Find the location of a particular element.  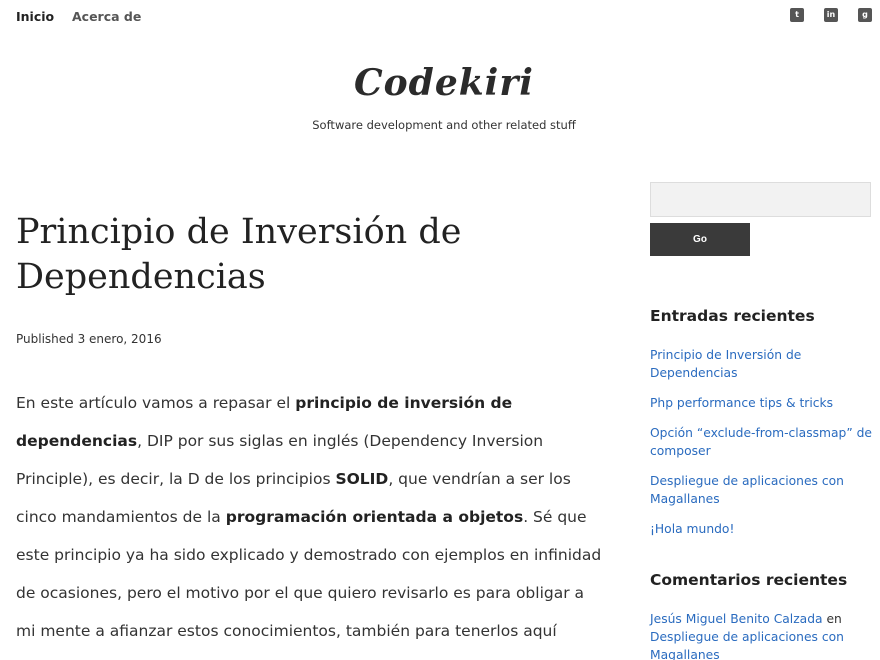

linkedin-icon: in is located at coordinates (831, 15).